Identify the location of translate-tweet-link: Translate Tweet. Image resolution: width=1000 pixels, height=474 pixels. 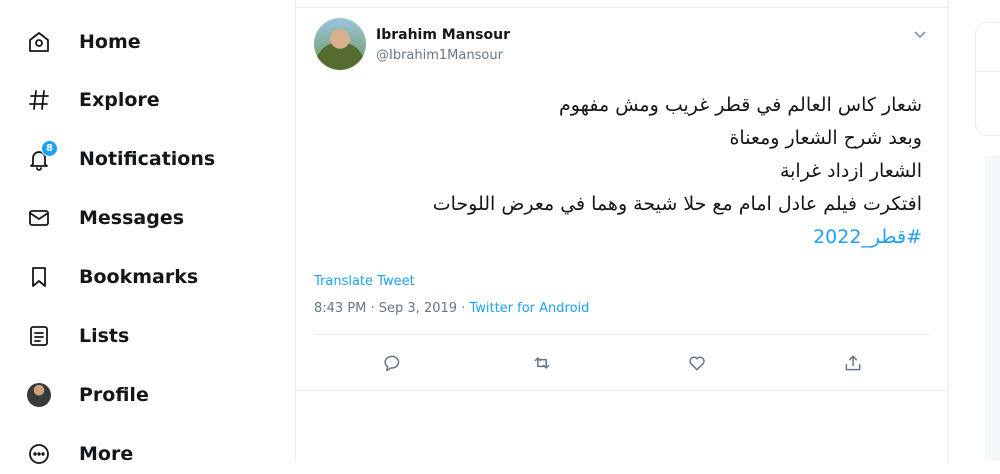
(364, 281).